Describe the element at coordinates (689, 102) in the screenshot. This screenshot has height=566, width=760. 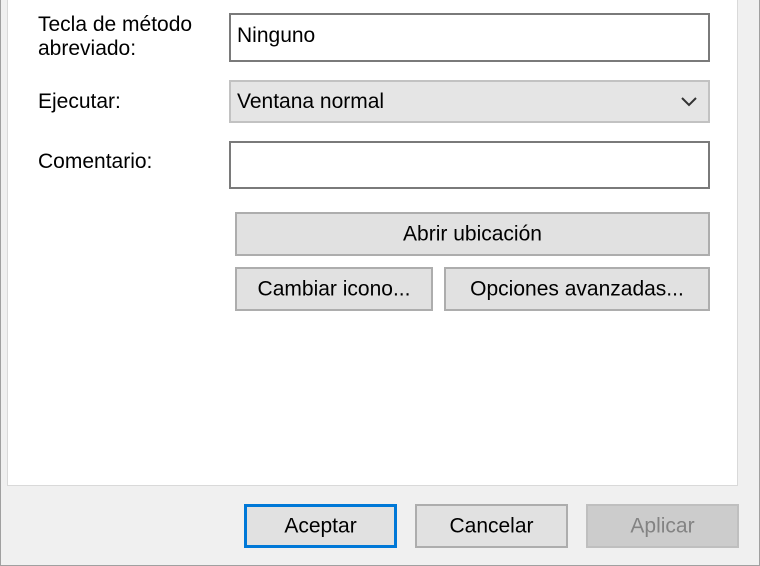
I see `chevron-down-icon` at that location.